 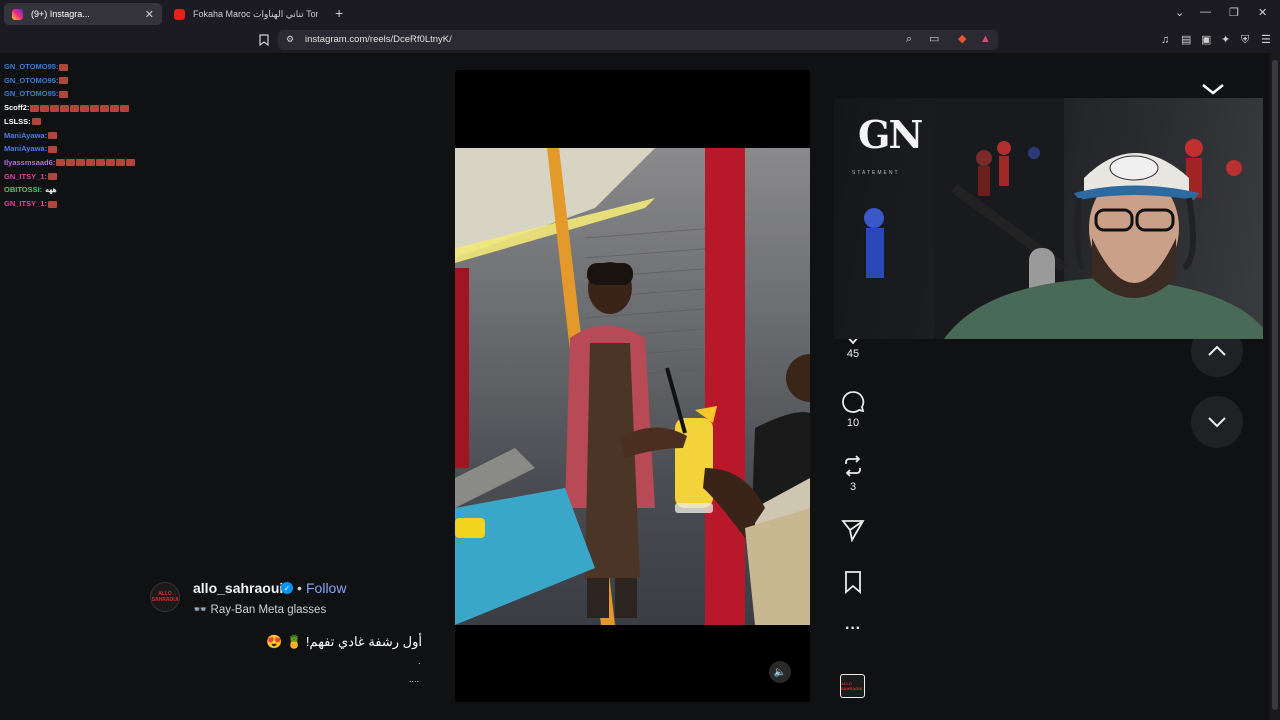 What do you see at coordinates (51, 190) in the screenshot?
I see `chat-text: ههه` at bounding box center [51, 190].